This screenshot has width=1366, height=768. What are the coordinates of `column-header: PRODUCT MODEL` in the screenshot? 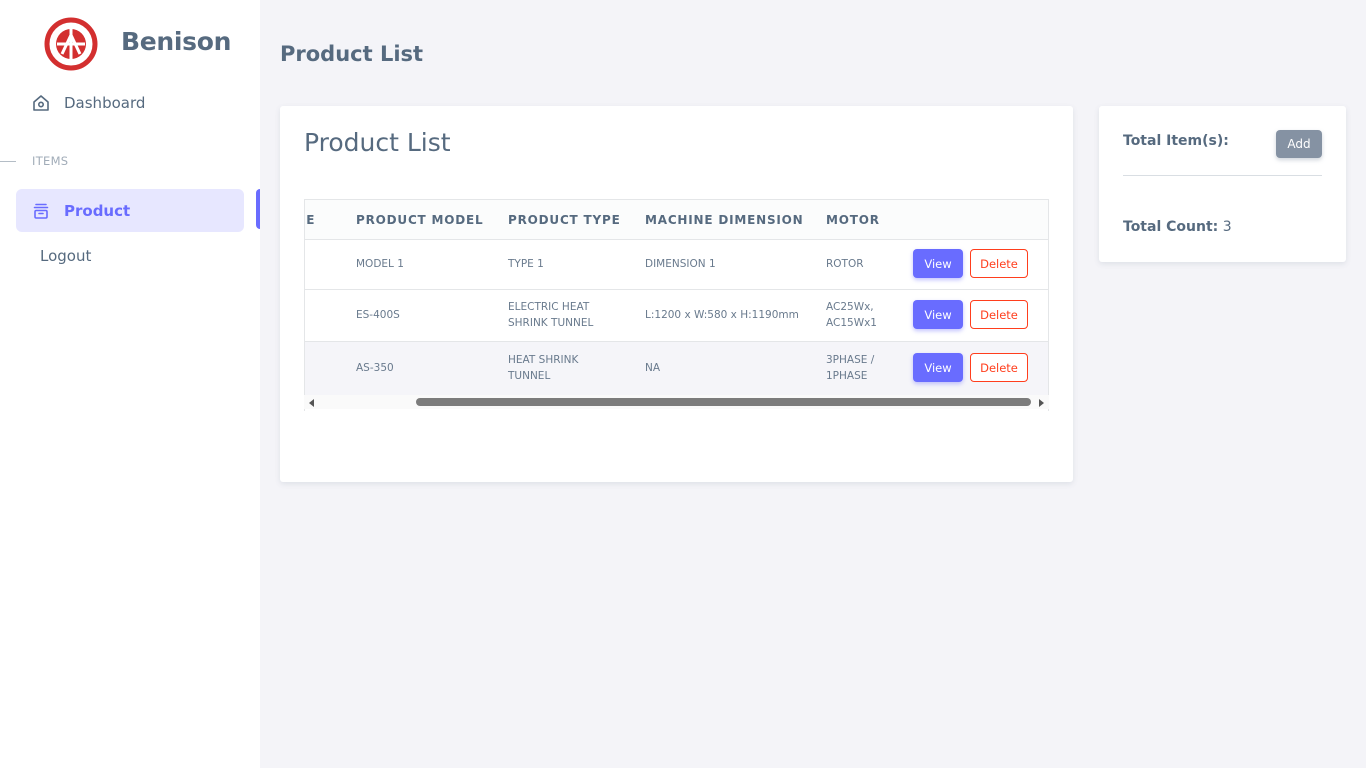 It's located at (419, 220).